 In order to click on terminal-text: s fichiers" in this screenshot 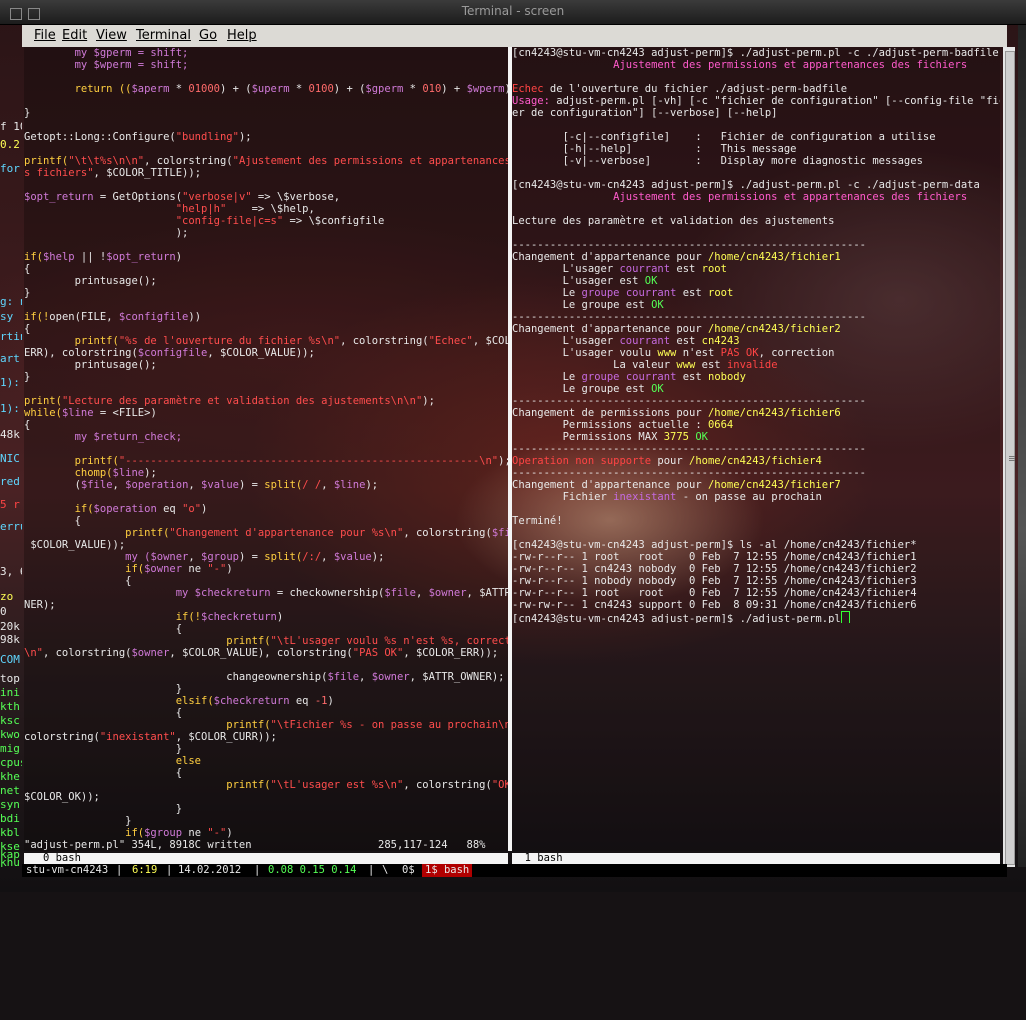, I will do `click(59, 173)`.